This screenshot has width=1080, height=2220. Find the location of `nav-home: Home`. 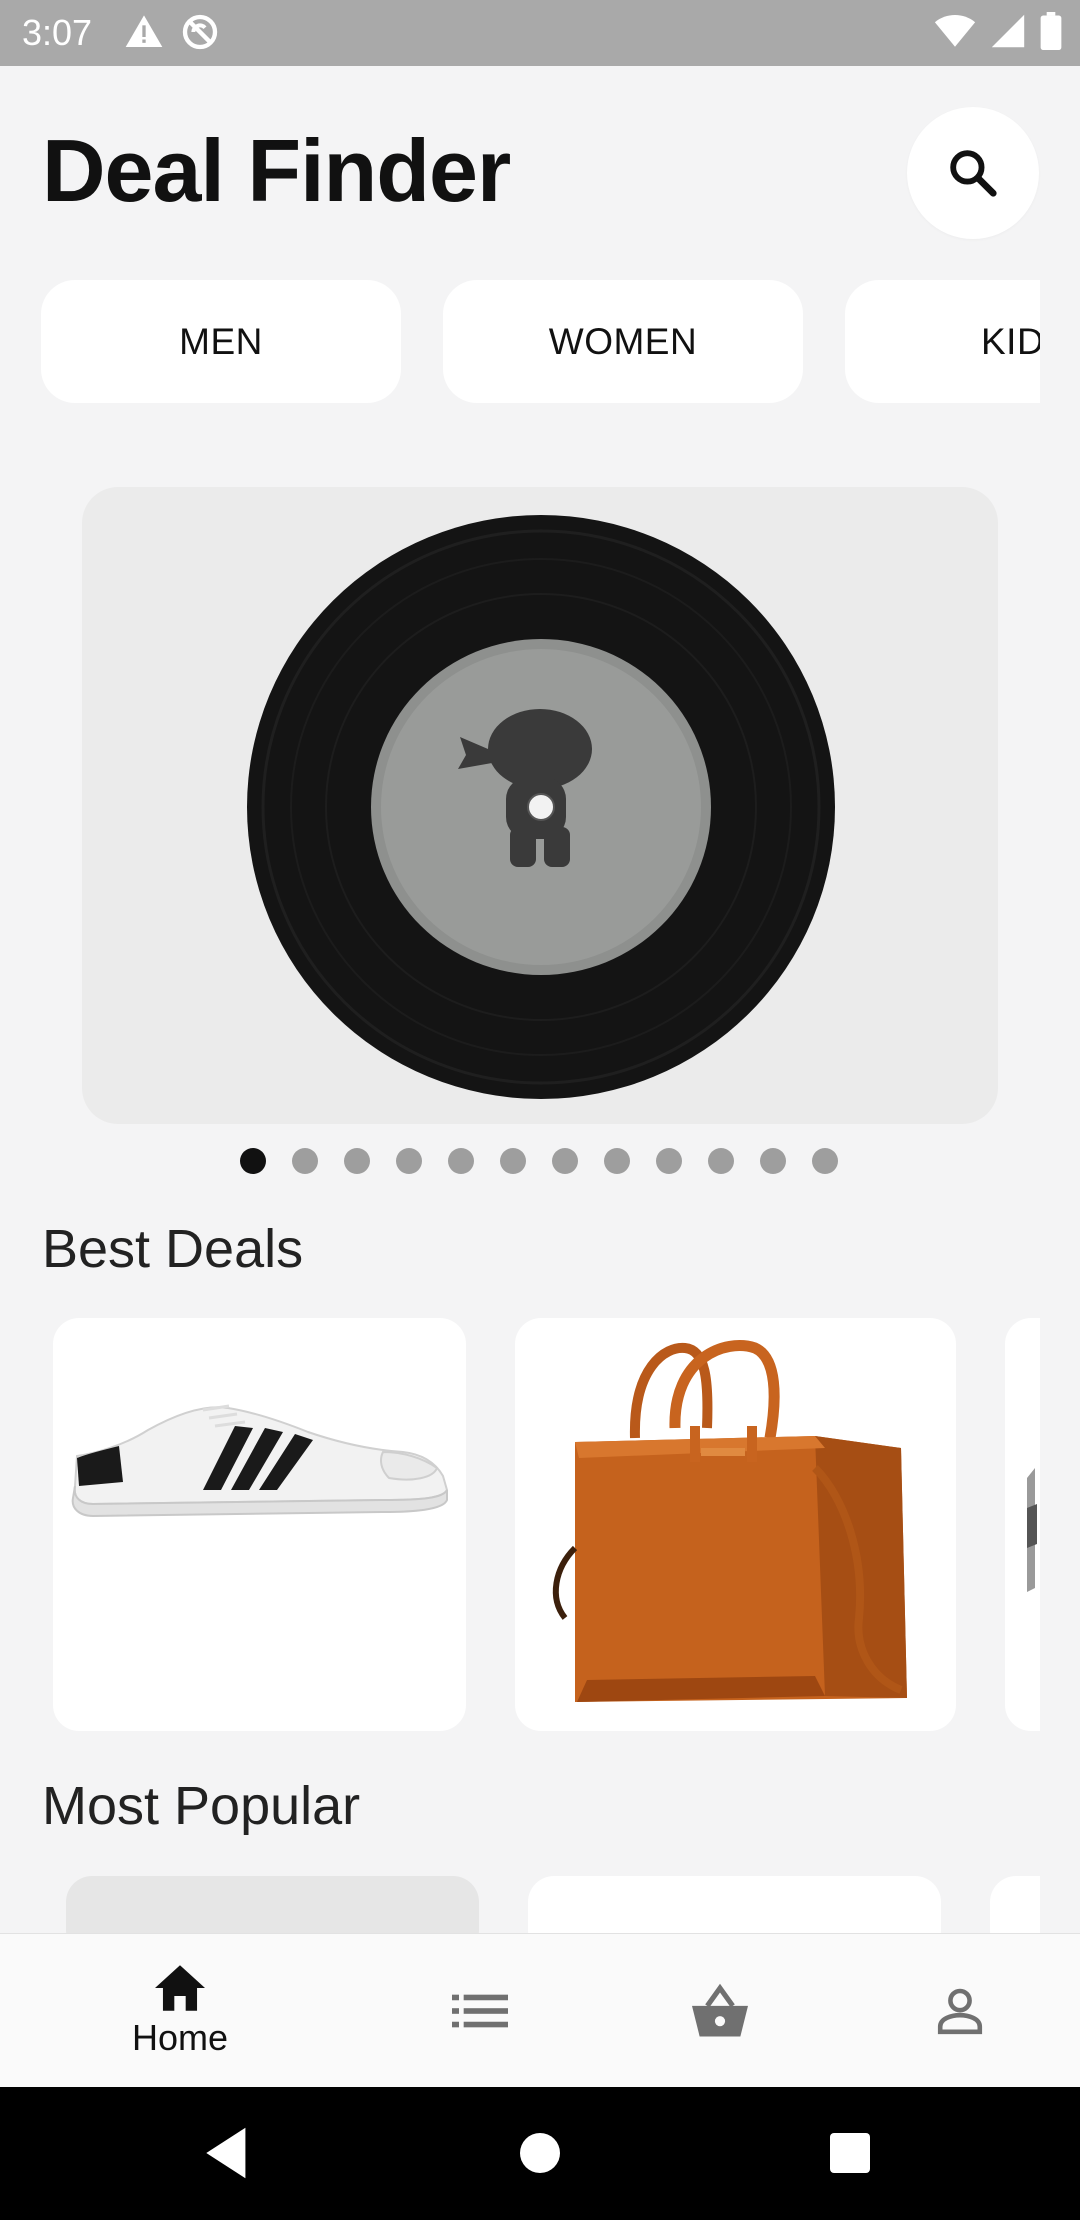

nav-home: Home is located at coordinates (180, 2011).